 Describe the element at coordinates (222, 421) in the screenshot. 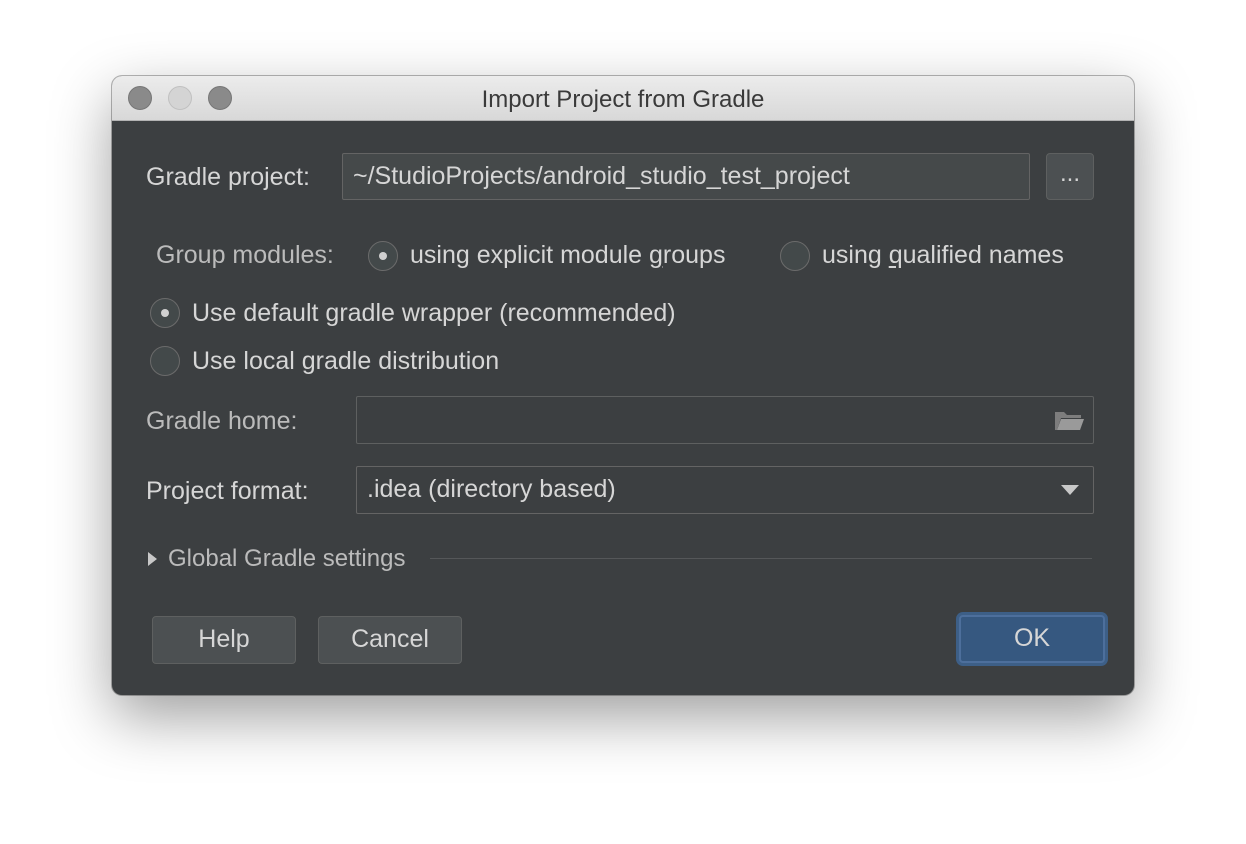

I see `gradle-home-label: Gradle home:` at that location.